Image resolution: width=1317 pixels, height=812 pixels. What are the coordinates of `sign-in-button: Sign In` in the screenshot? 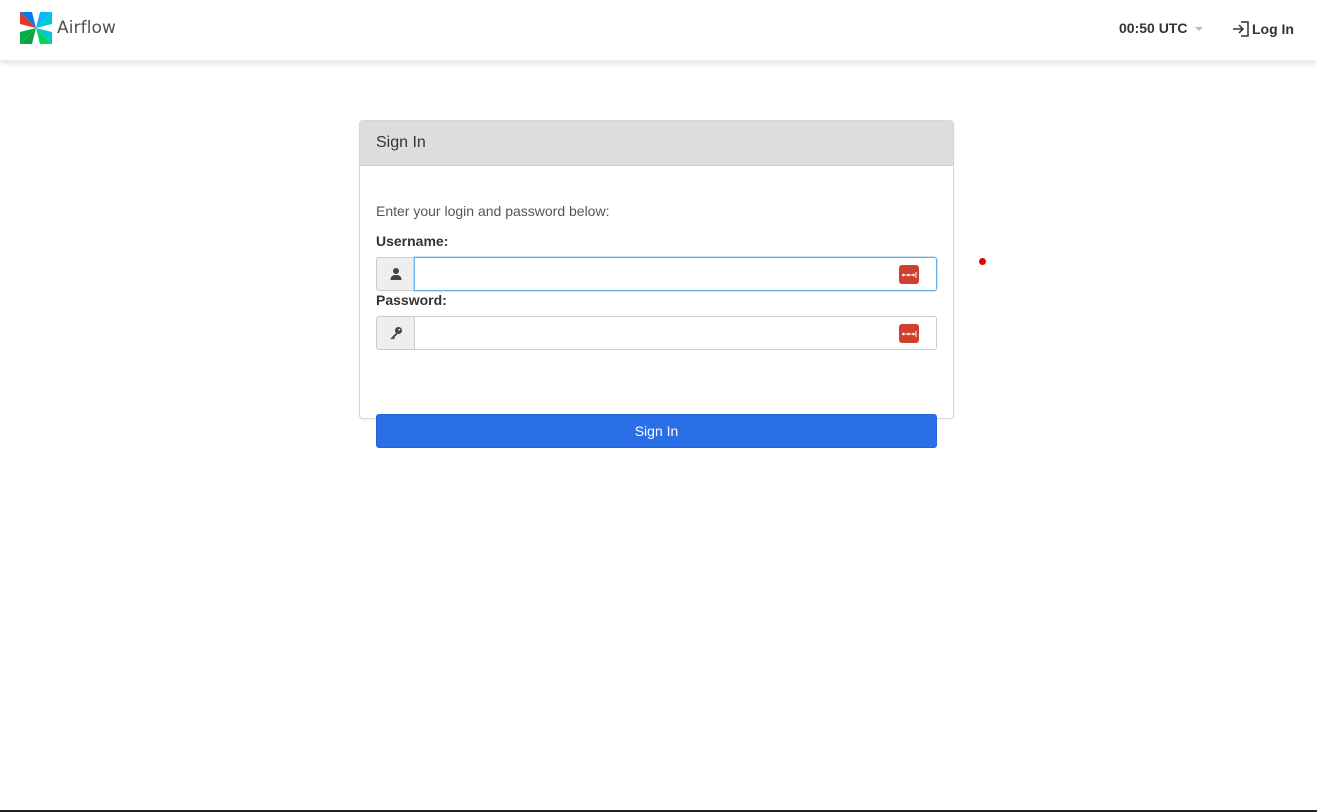 It's located at (656, 431).